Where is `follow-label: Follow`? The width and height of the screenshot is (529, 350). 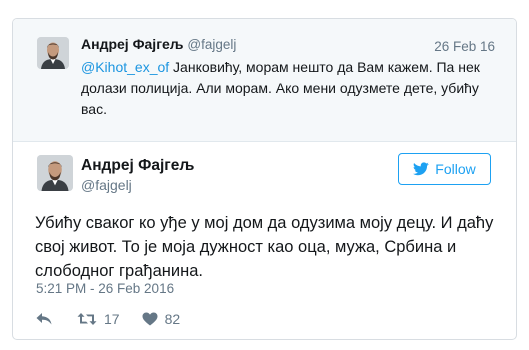 follow-label: Follow is located at coordinates (455, 169).